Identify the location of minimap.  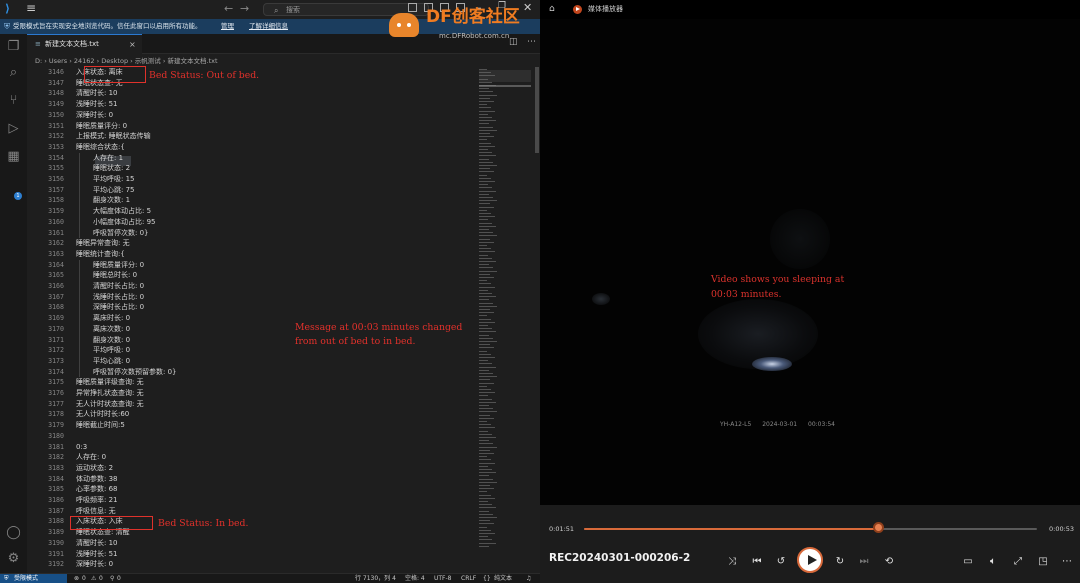
(505, 320).